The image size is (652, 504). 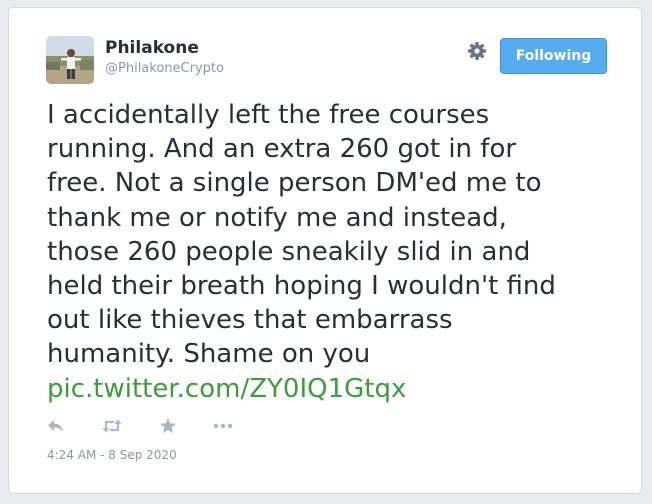 I want to click on tweet-text-line: running. And an extra 260 got in for, so click(x=282, y=149).